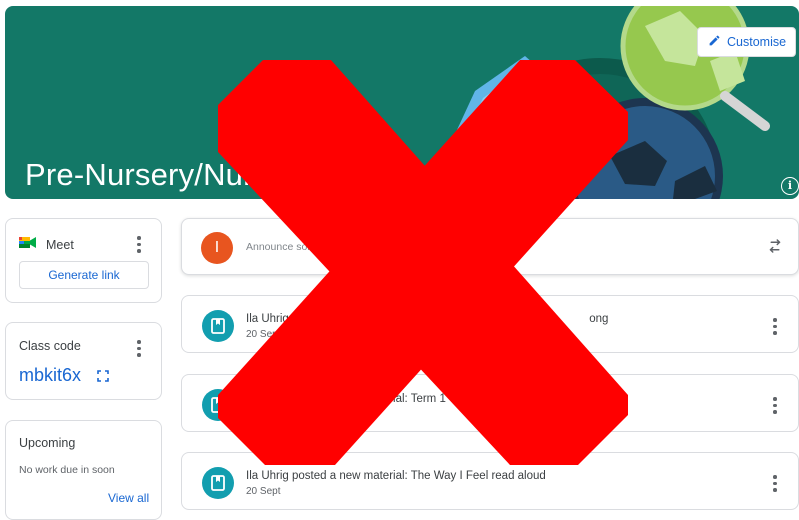 The width and height of the screenshot is (799, 520). I want to click on meet-label: Meet, so click(60, 245).